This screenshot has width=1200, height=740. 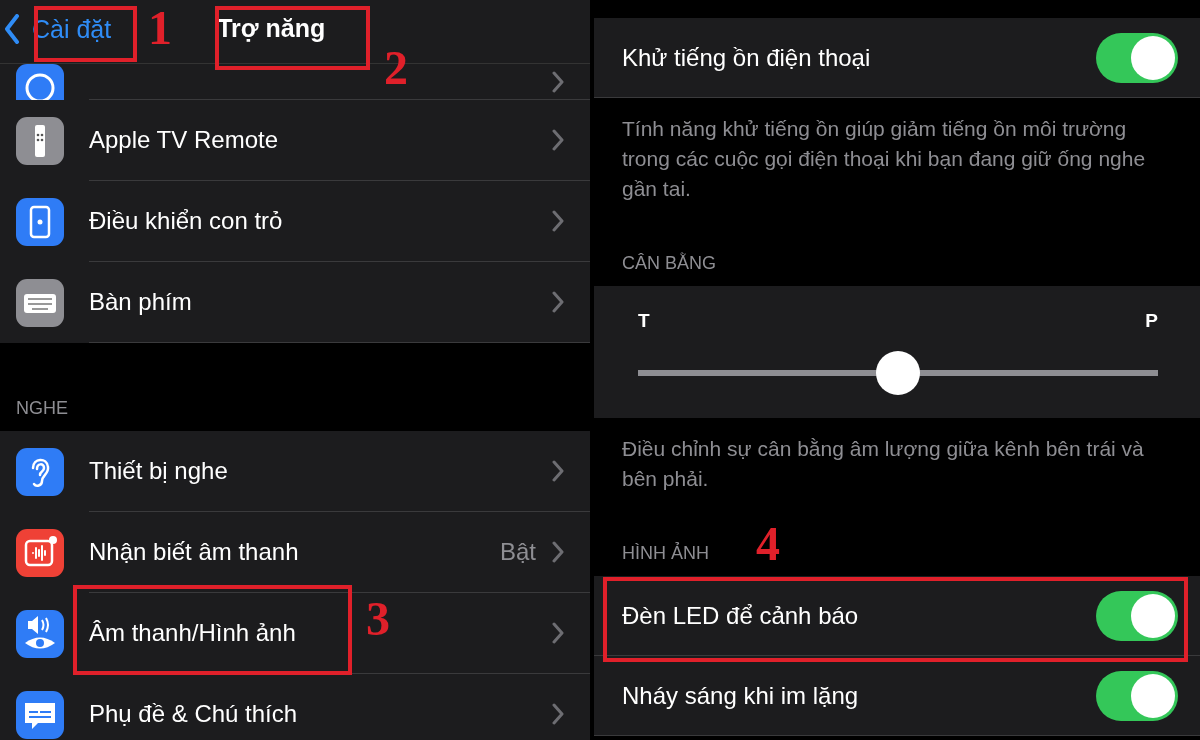 What do you see at coordinates (740, 615) in the screenshot?
I see `row-label: Đèn LED để cảnh báo` at bounding box center [740, 615].